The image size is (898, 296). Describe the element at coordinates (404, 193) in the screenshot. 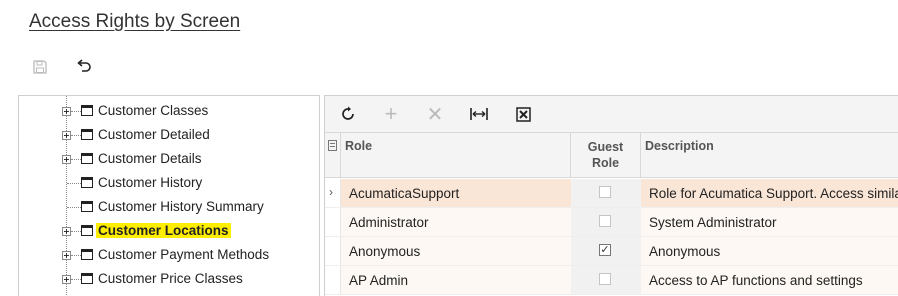

I see `role-cell: AcumaticaSupport` at that location.